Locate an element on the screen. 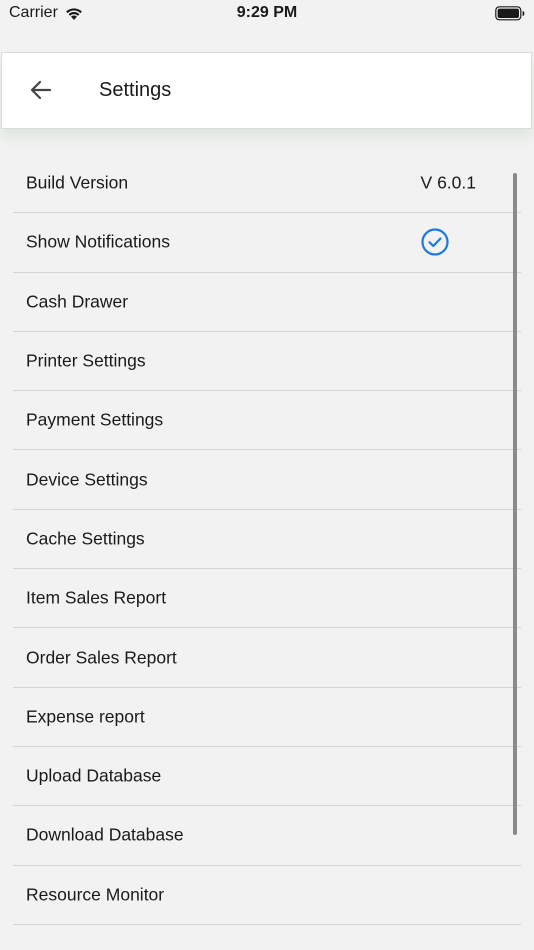 The image size is (534, 950). settings-row-cache-settings: Cache Settings is located at coordinates (267, 540).